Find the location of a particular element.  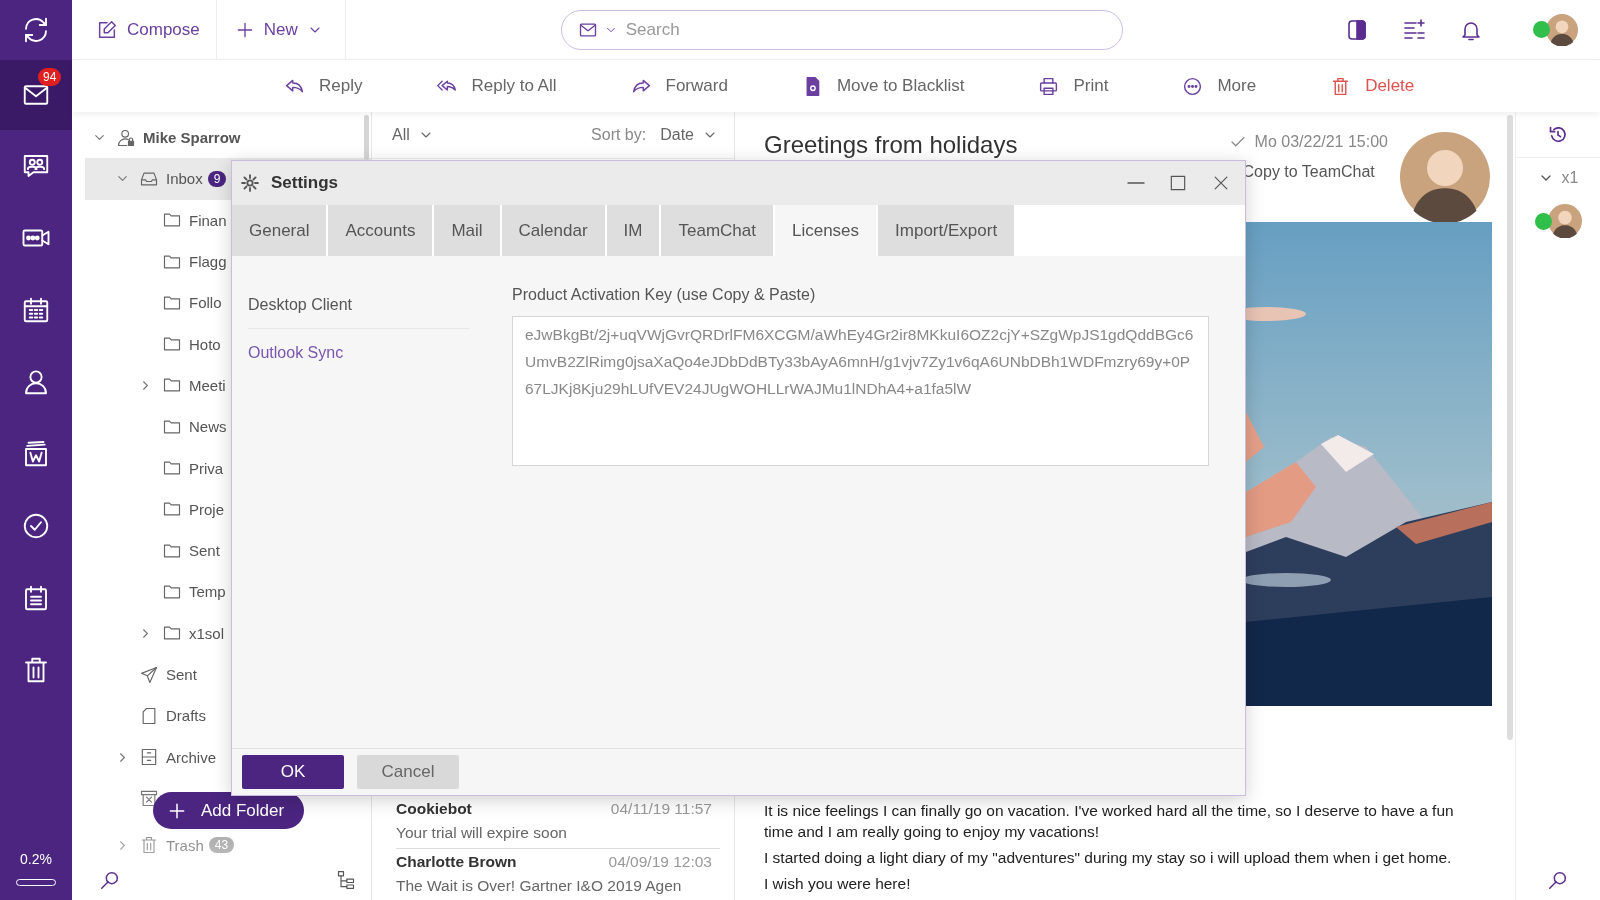

count-badge: 9 is located at coordinates (217, 178).